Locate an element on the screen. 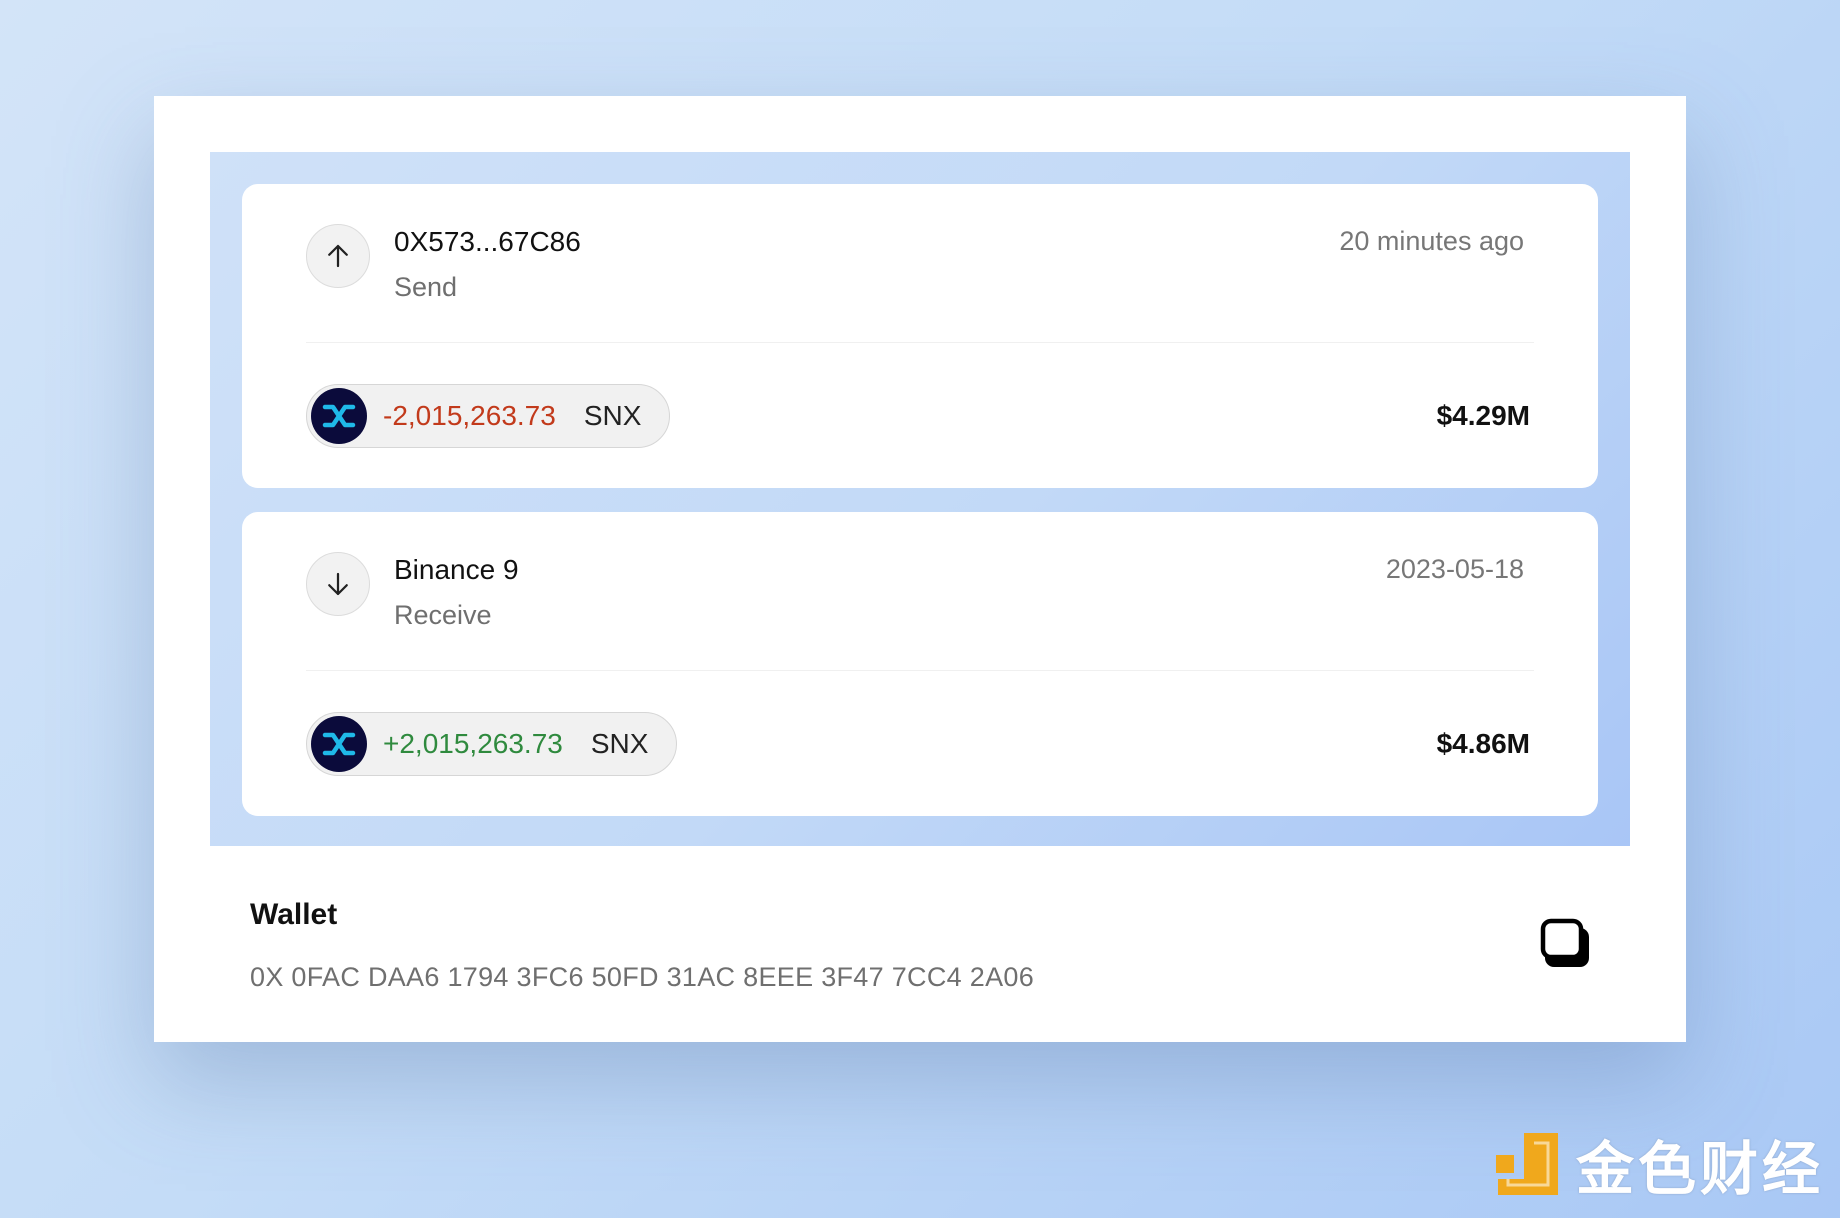  wallet-title: Wallet is located at coordinates (294, 914).